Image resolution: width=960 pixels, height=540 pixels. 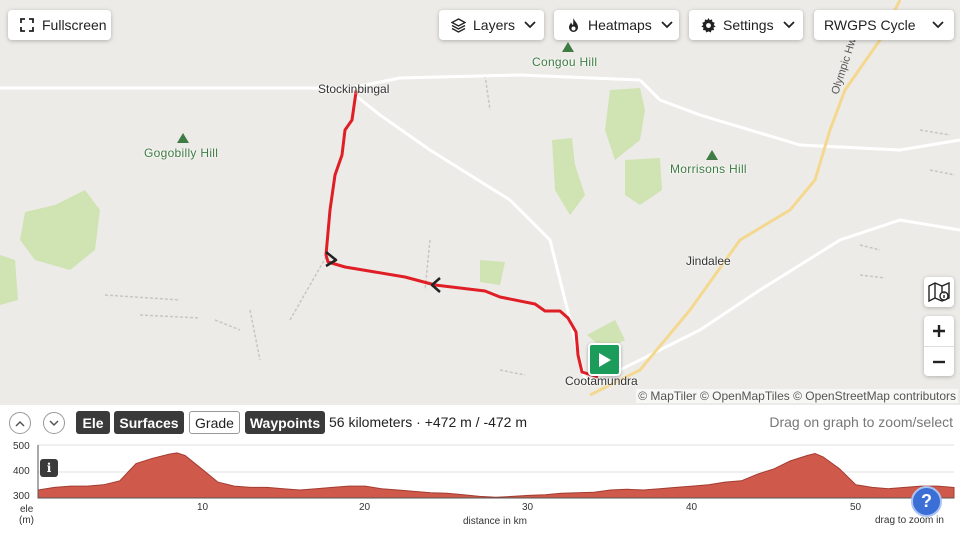 What do you see at coordinates (27, 509) in the screenshot?
I see `y-axis-label: ele` at bounding box center [27, 509].